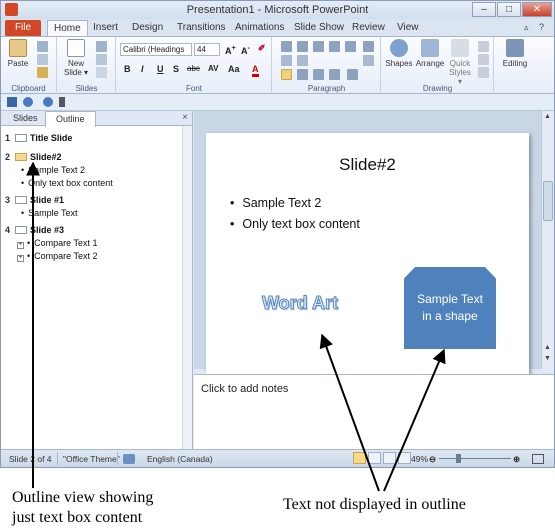 This screenshot has height=530, width=555. Describe the element at coordinates (101, 72) in the screenshot. I see `section-icon` at that location.